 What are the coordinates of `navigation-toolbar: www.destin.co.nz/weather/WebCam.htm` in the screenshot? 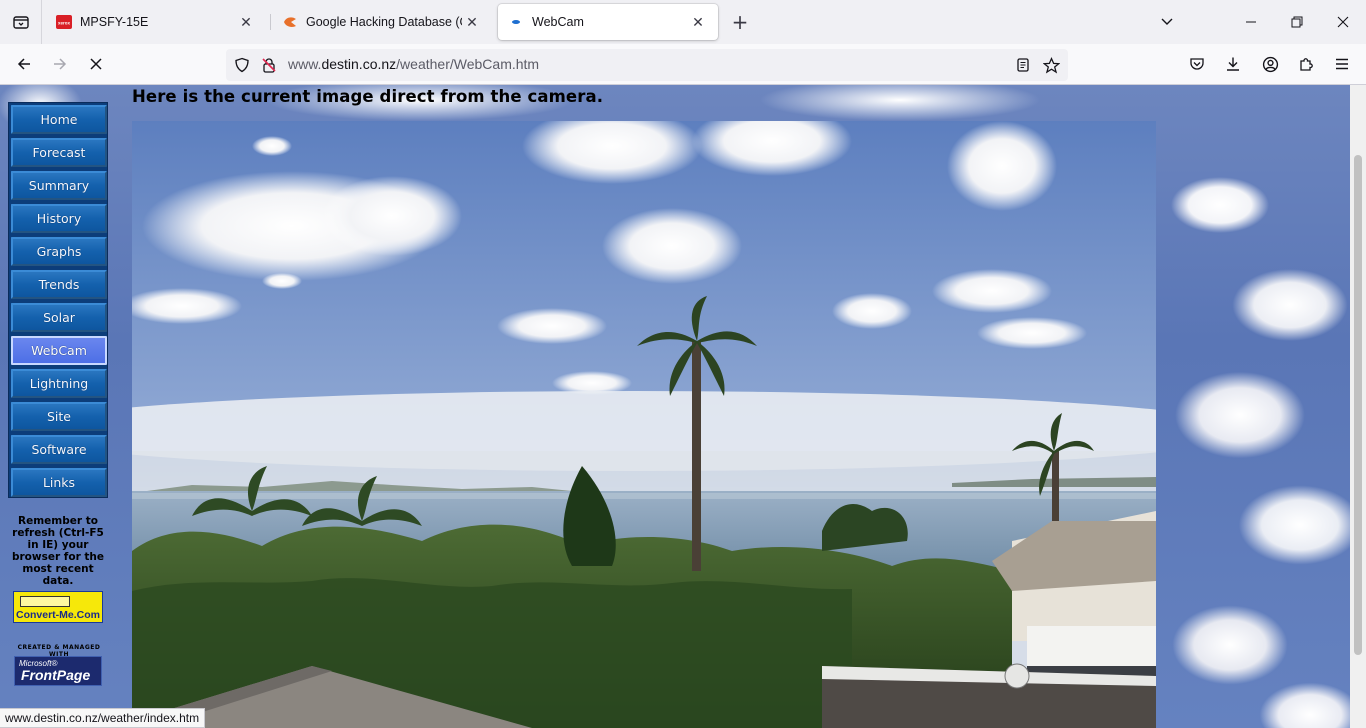 It's located at (683, 64).